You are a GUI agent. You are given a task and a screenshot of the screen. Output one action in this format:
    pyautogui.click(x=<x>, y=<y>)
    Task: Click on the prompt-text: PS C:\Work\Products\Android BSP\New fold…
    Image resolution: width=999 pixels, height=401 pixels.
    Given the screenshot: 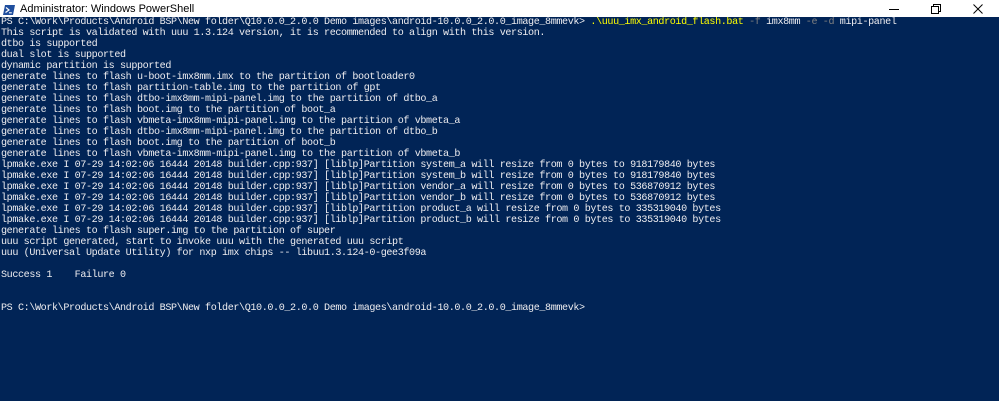 What is the action you would take?
    pyautogui.click(x=296, y=22)
    